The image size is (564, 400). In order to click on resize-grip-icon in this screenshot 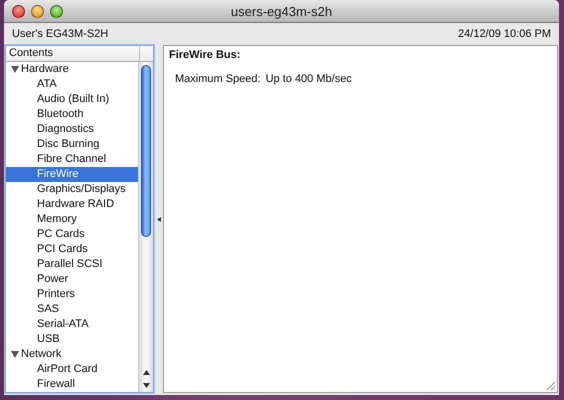, I will do `click(550, 385)`.